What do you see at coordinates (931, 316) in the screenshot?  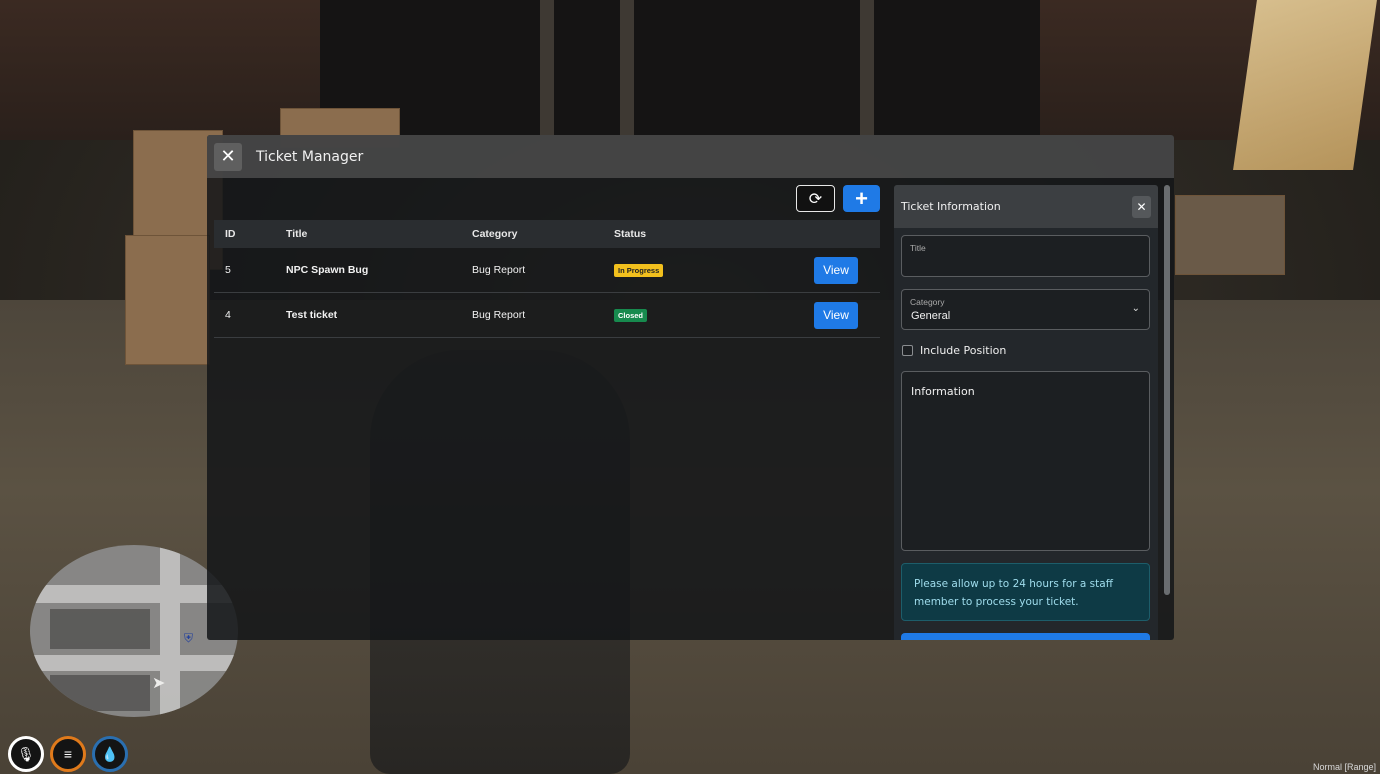 I see `category-value: General` at bounding box center [931, 316].